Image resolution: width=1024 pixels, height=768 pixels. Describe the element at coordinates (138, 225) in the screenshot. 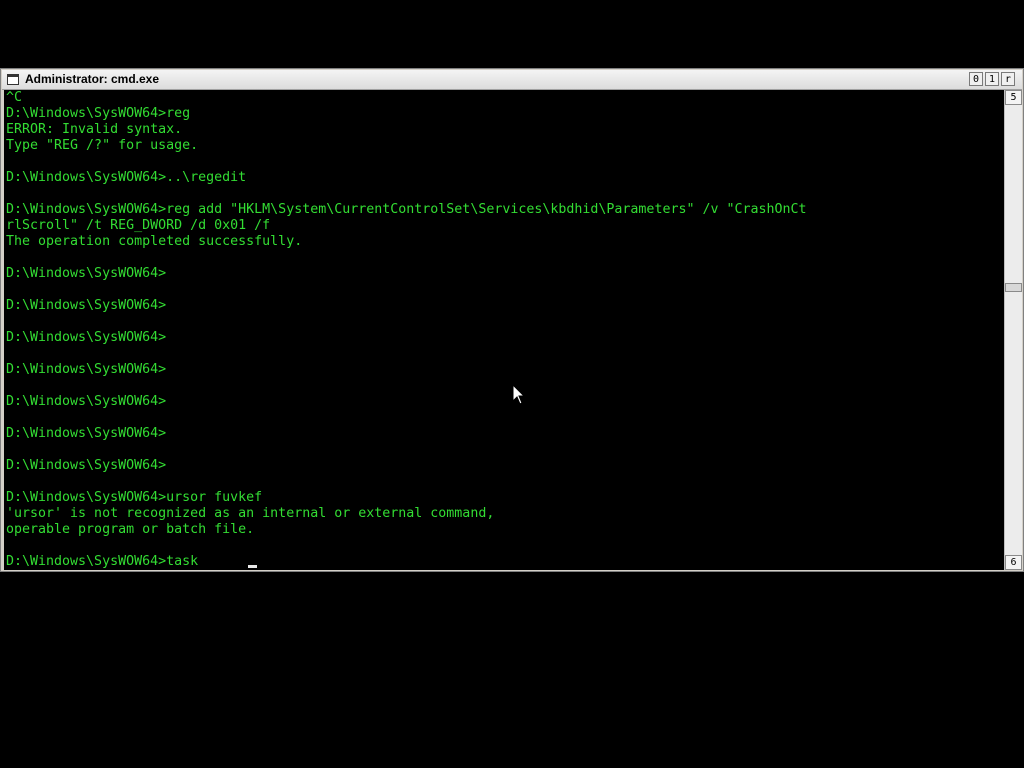

I see `console-line: rlScroll" /t REG_DWORD /d 0x01 /f` at that location.